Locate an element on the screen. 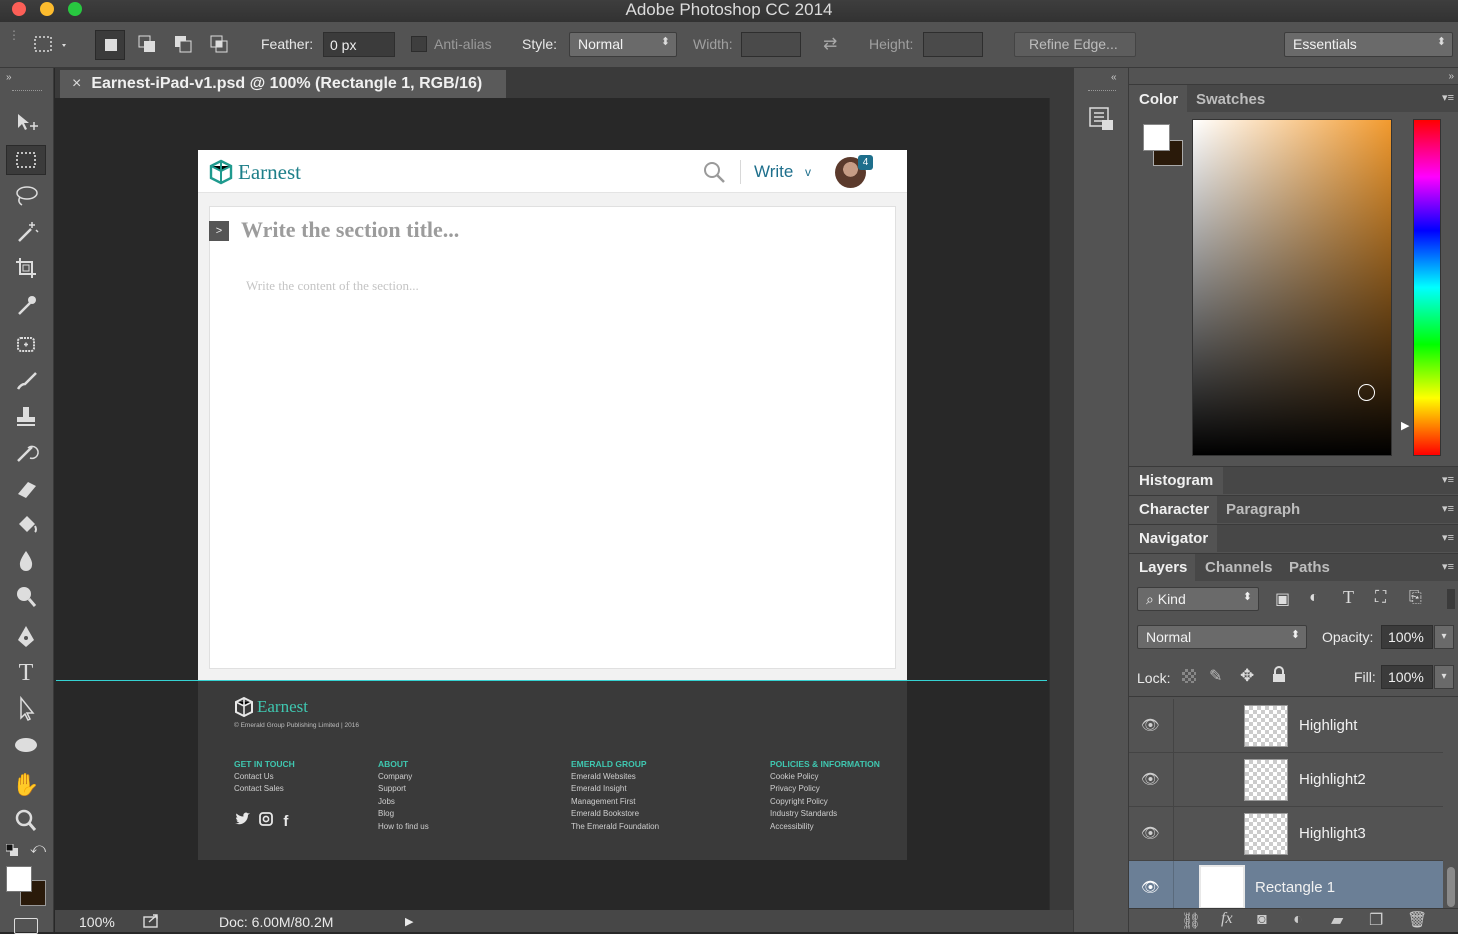 Image resolution: width=1458 pixels, height=934 pixels. feather-input: 0 px is located at coordinates (359, 44).